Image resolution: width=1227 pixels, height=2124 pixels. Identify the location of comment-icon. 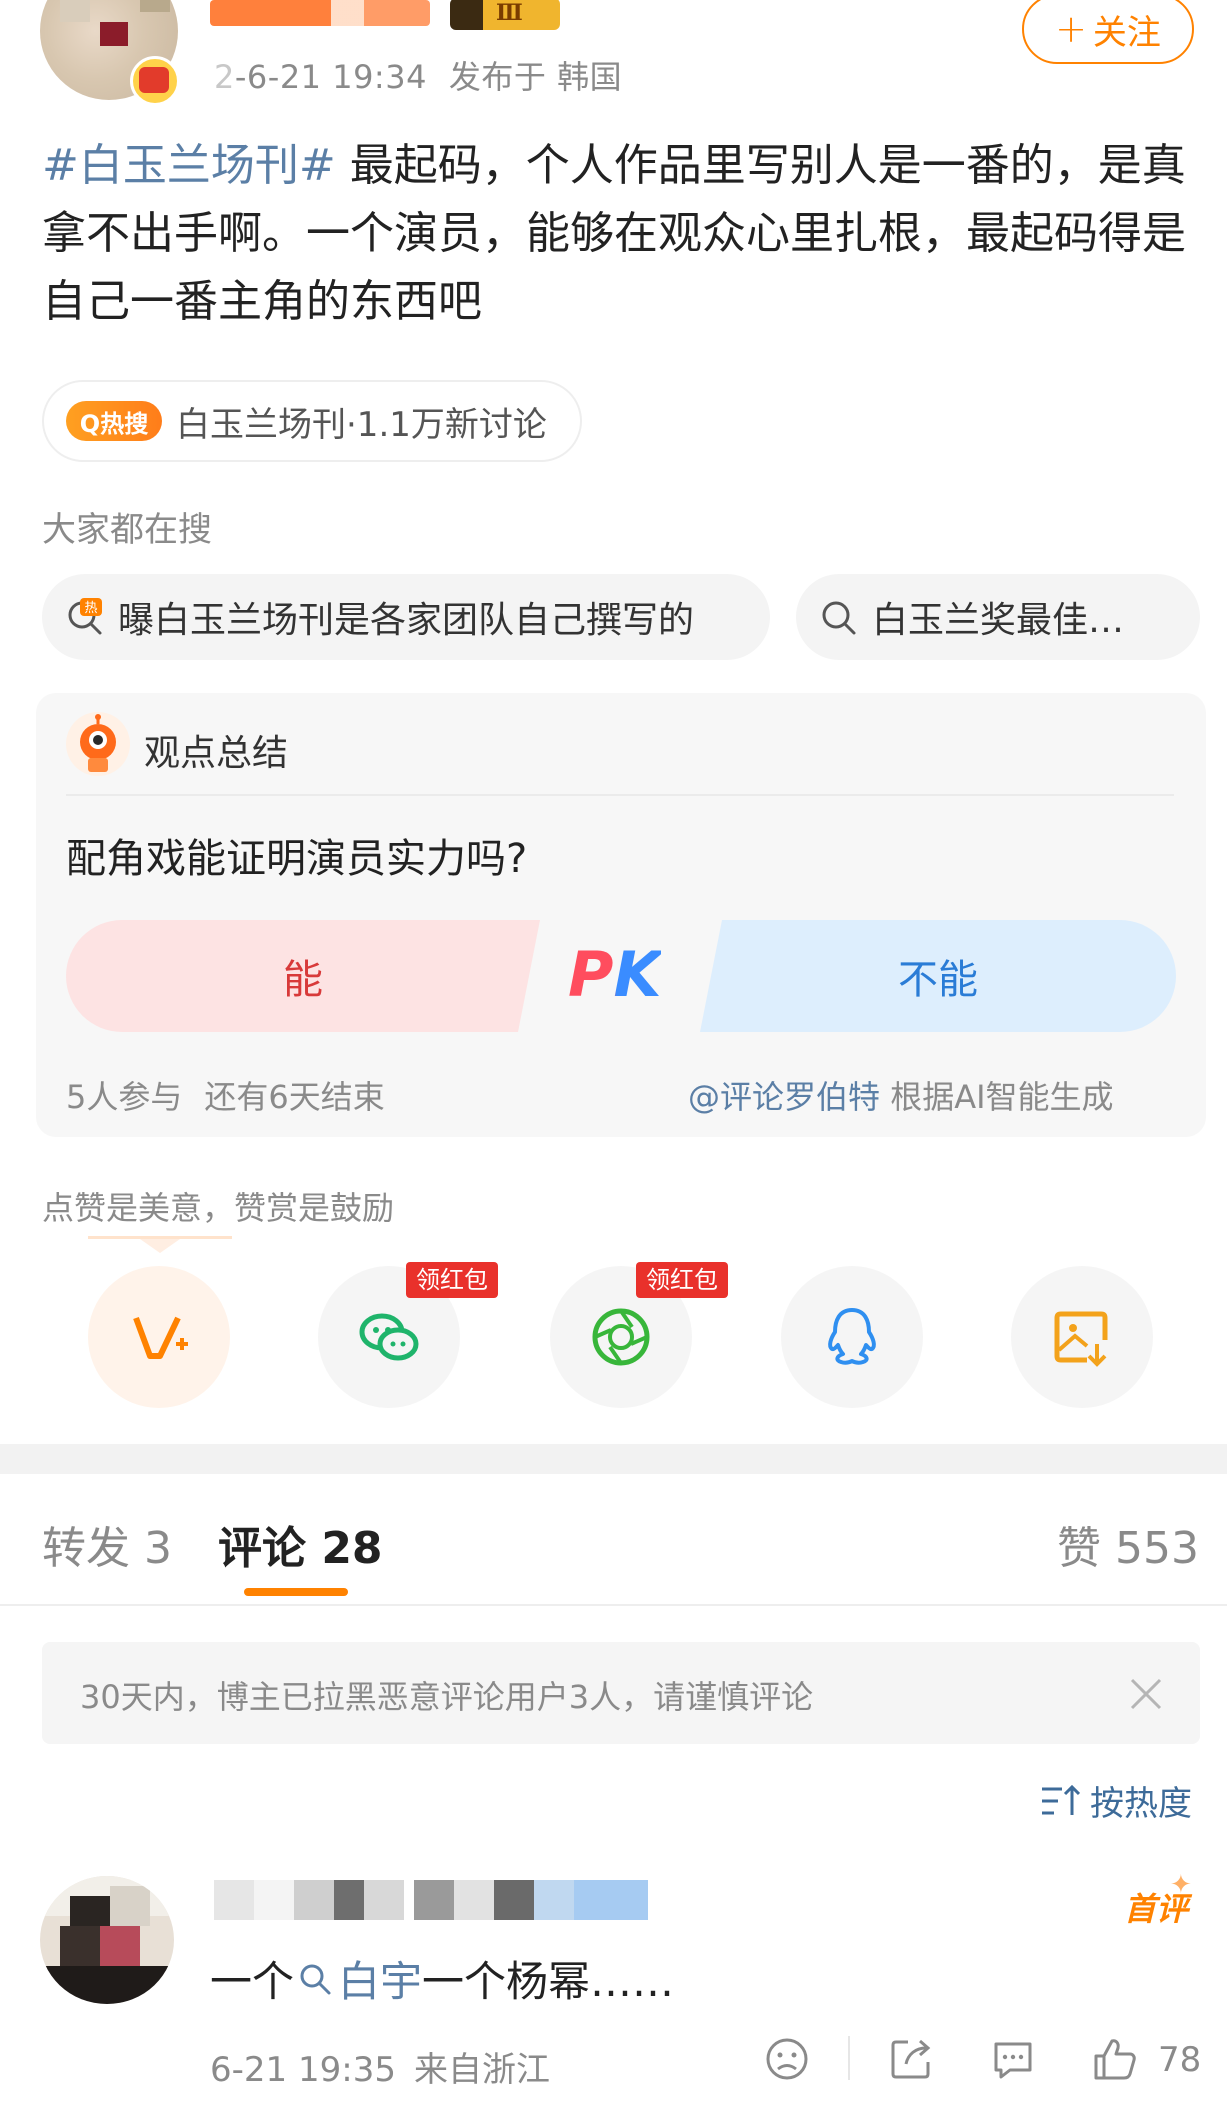
(1013, 2060).